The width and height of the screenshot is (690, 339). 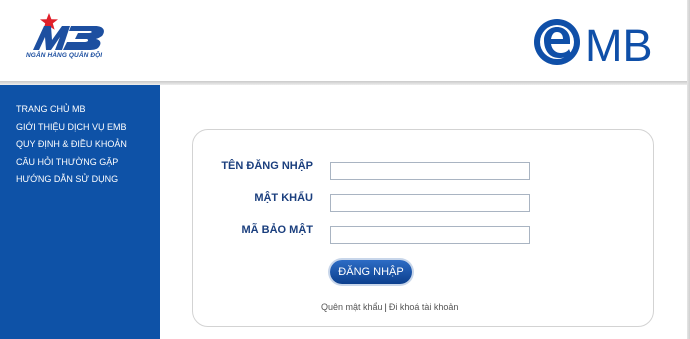 I want to click on emb-logo: MB, so click(x=593, y=43).